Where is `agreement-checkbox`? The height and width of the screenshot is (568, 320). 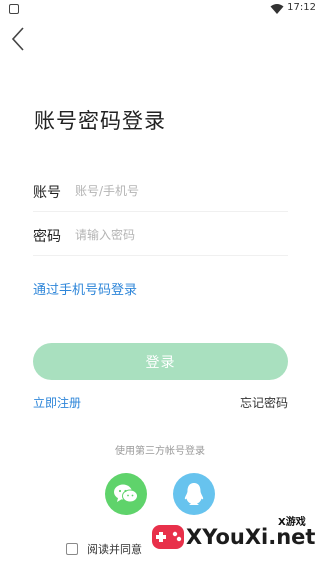 agreement-checkbox is located at coordinates (72, 549).